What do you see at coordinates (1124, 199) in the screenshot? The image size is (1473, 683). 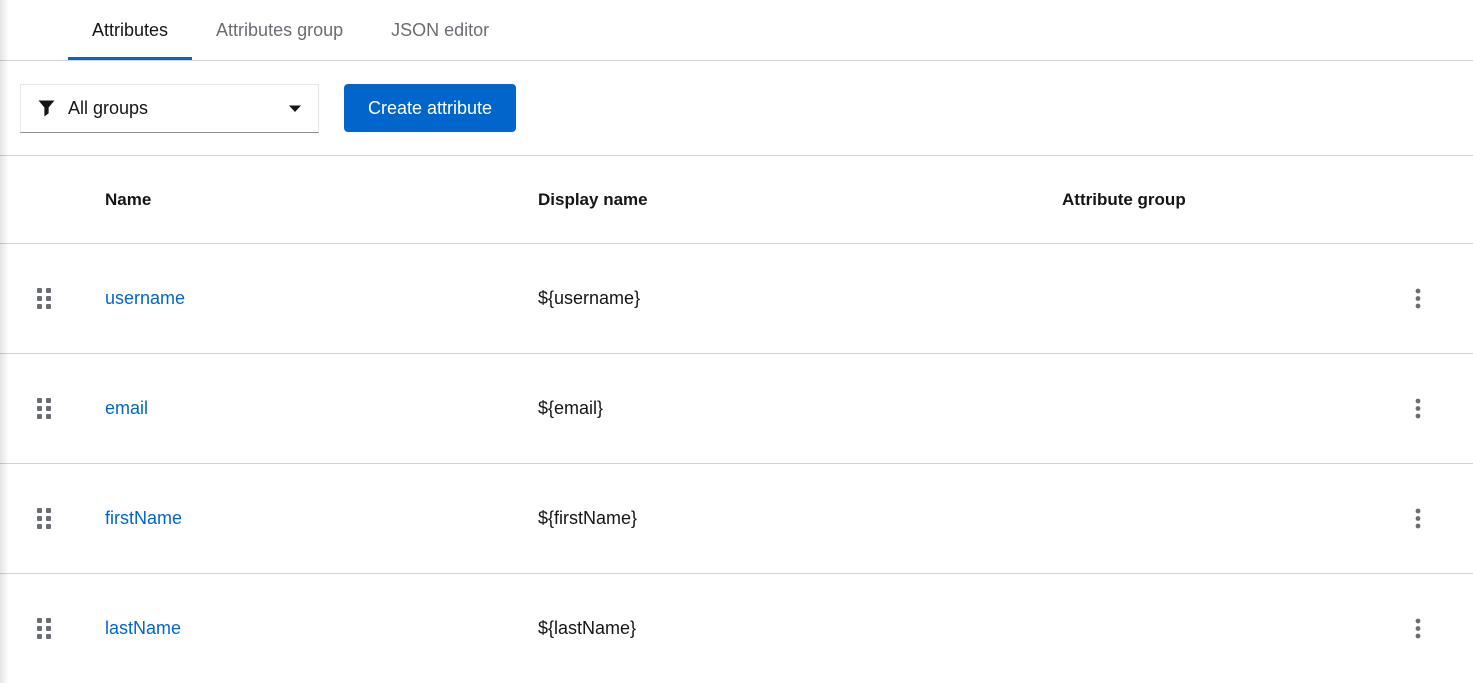 I see `column-header-attribute-group: Attribute group` at bounding box center [1124, 199].